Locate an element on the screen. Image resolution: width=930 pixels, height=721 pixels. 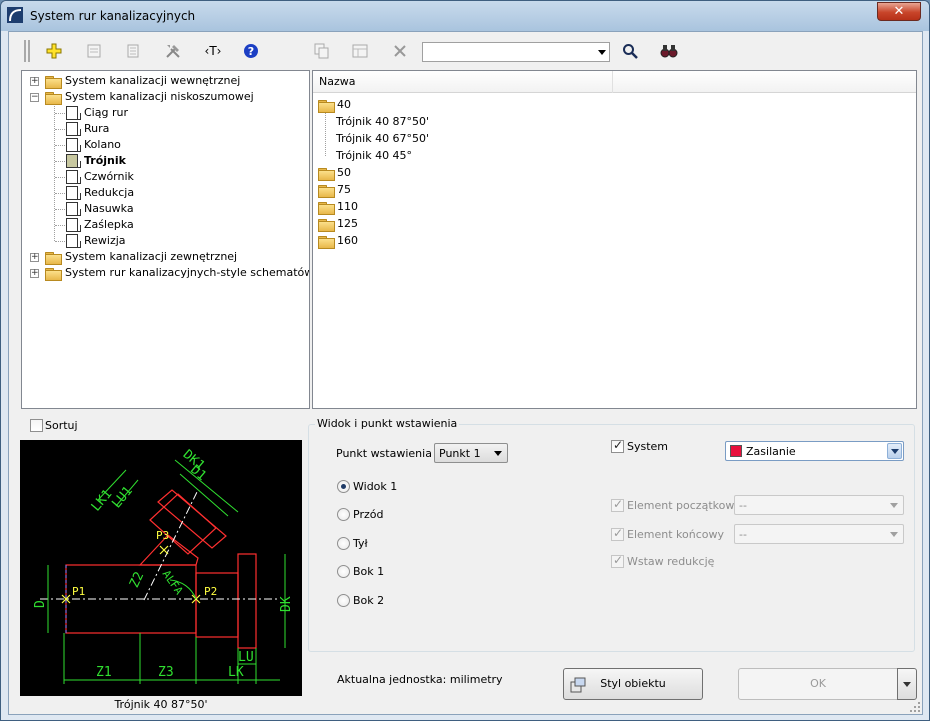
tree-item: Zaślepka is located at coordinates (165, 225).